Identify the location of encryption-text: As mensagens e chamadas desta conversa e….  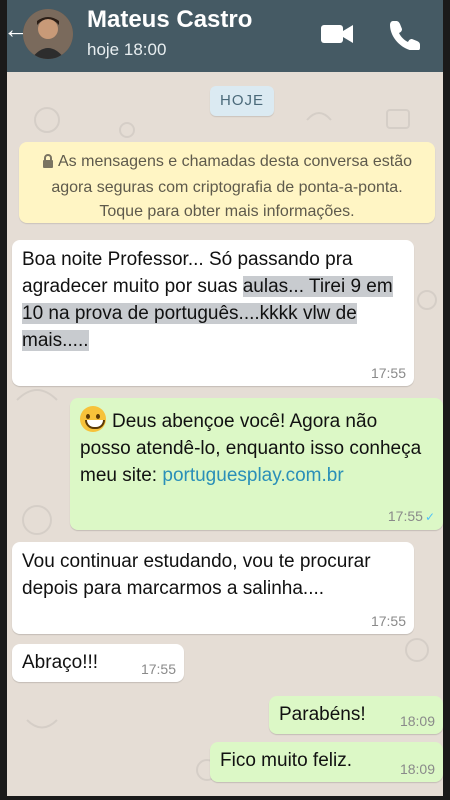
(231, 186).